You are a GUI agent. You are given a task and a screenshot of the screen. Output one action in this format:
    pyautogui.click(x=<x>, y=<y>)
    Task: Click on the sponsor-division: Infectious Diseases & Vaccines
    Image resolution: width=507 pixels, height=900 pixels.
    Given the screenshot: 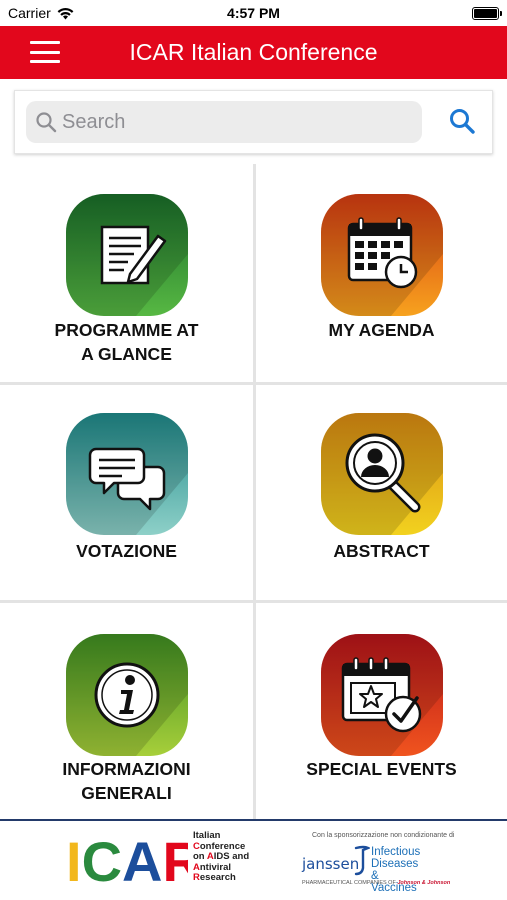 What is the action you would take?
    pyautogui.click(x=395, y=870)
    